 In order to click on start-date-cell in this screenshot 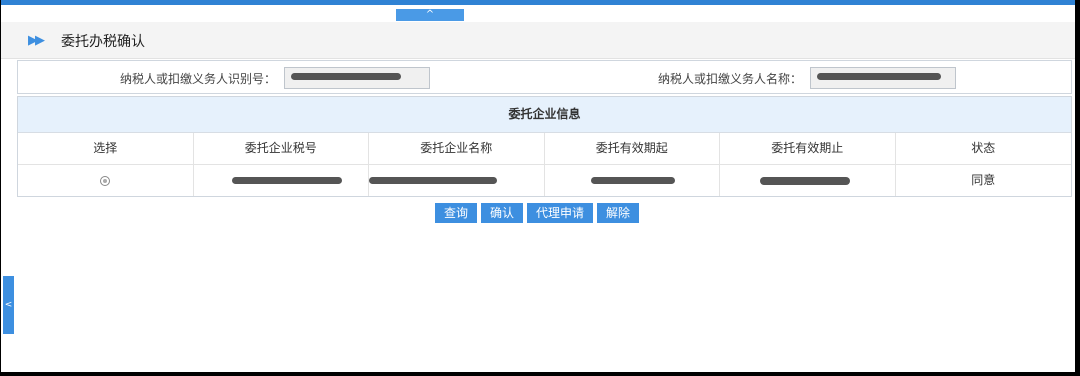, I will do `click(632, 180)`.